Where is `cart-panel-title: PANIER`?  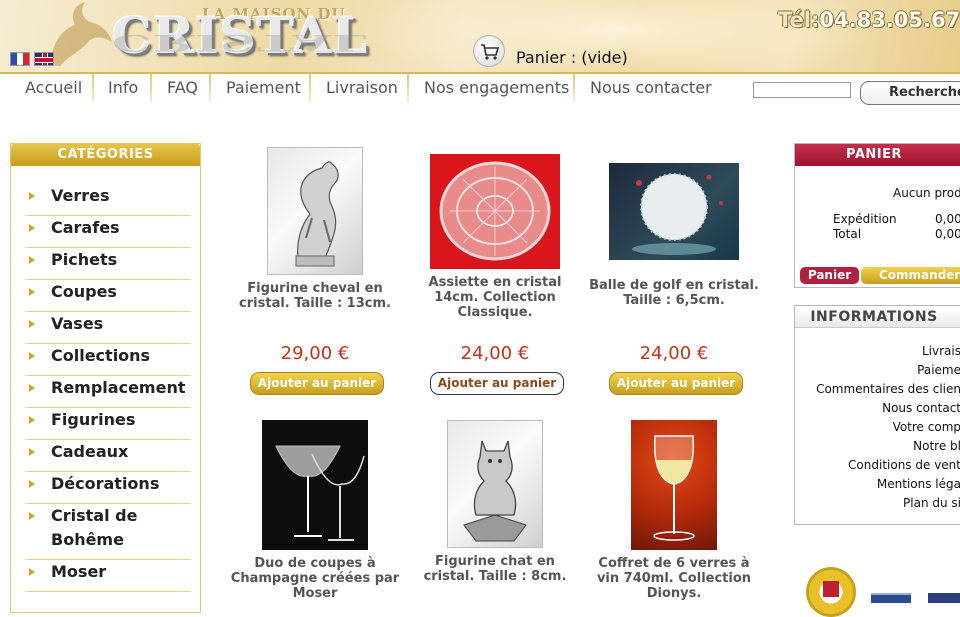 cart-panel-title: PANIER is located at coordinates (877, 155).